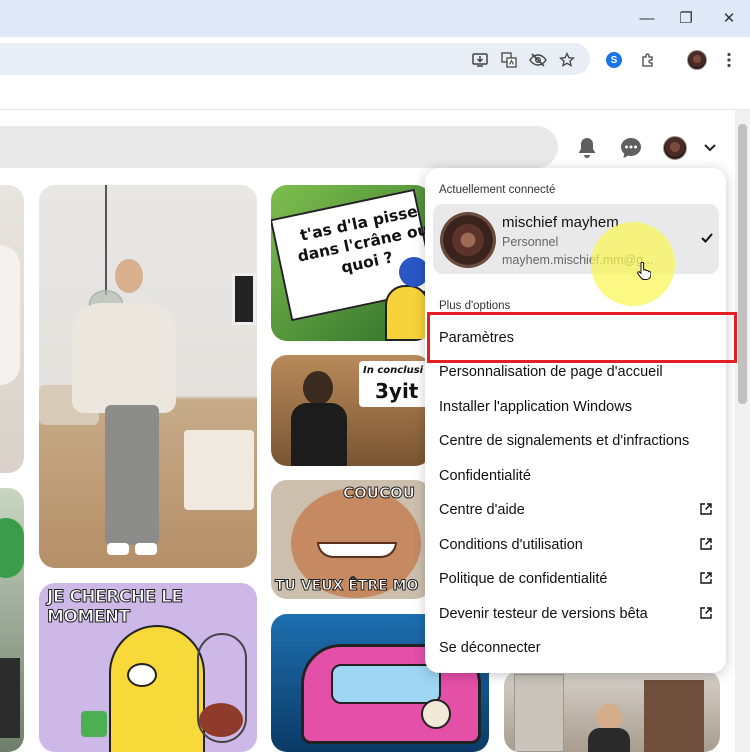 This screenshot has width=750, height=752. I want to click on menu-item-terms: Conditions d'utilisation, so click(575, 545).